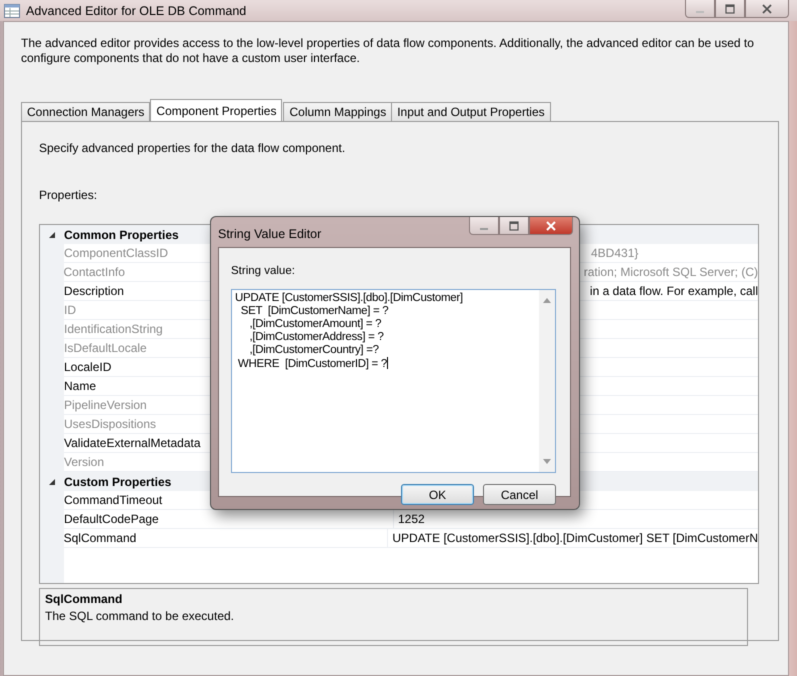  I want to click on category-name: Custom Properties, so click(118, 481).